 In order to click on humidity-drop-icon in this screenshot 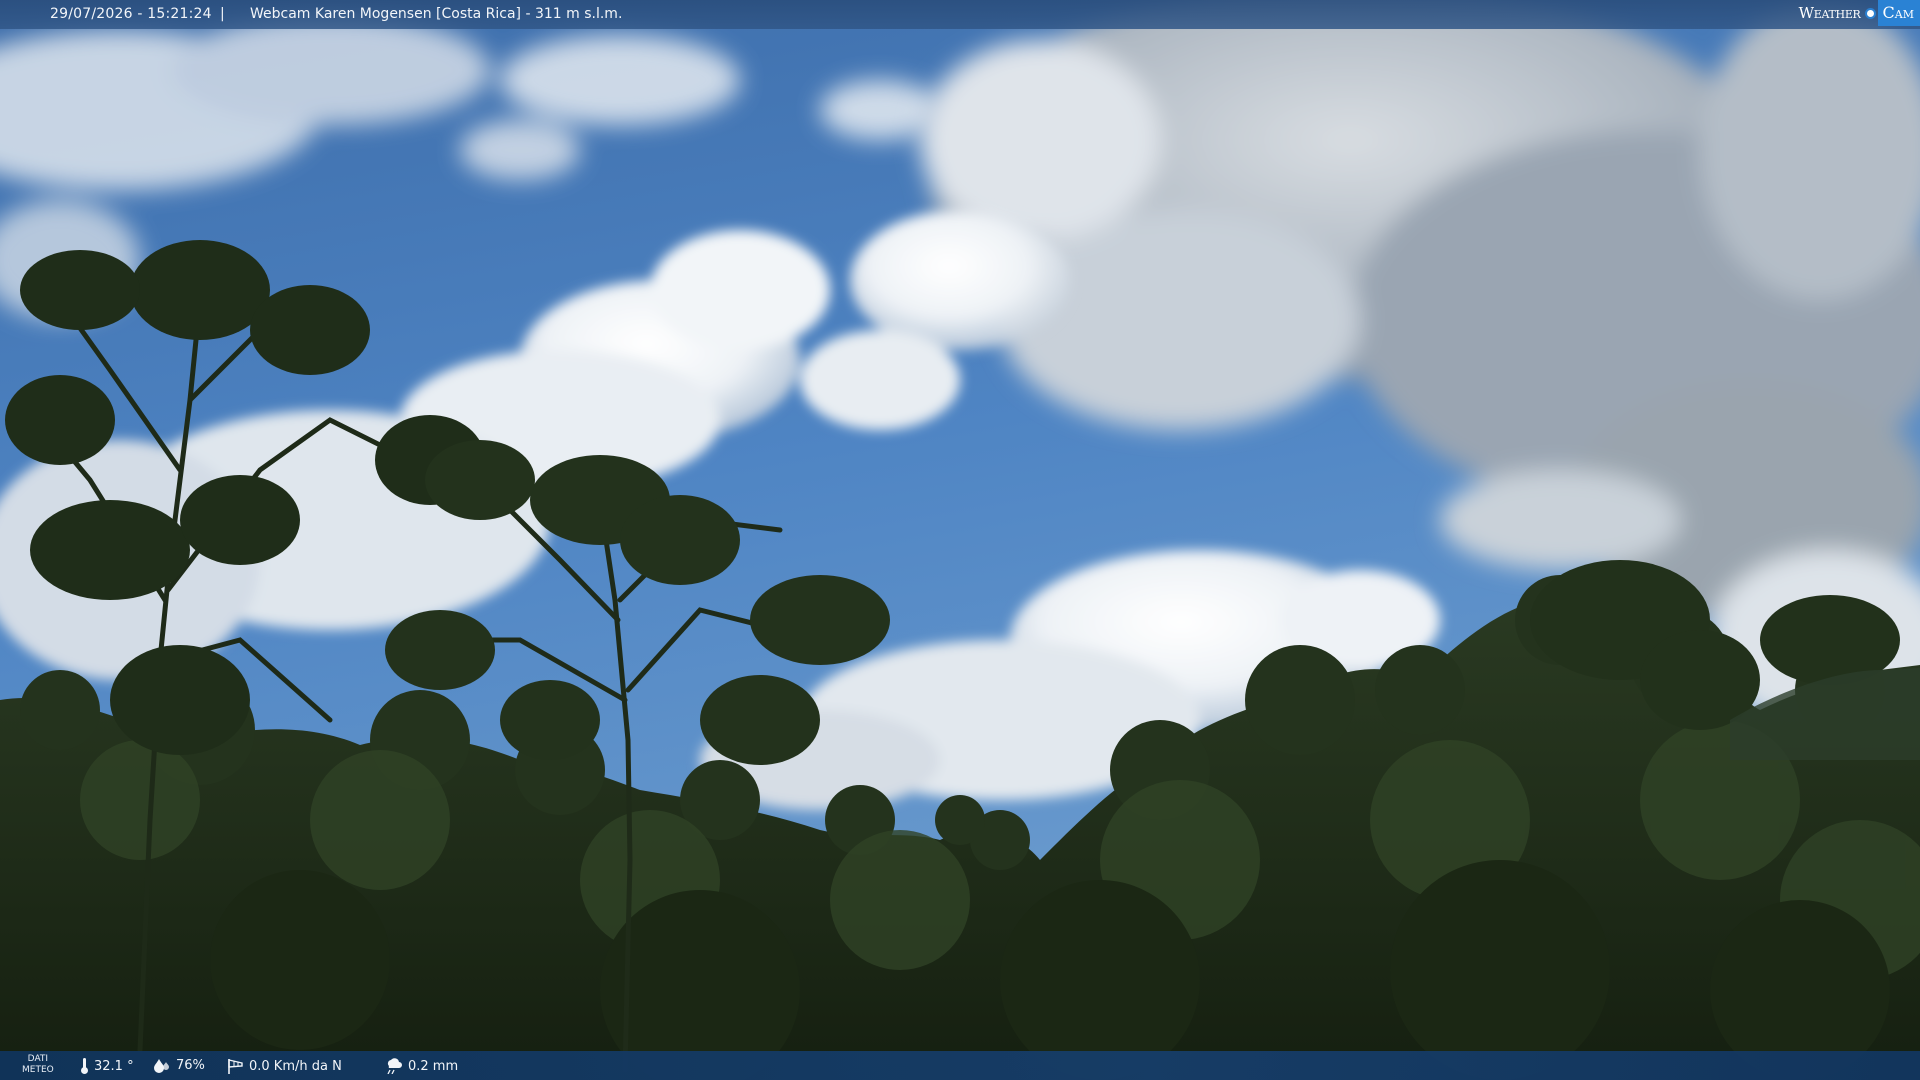, I will do `click(161, 1065)`.